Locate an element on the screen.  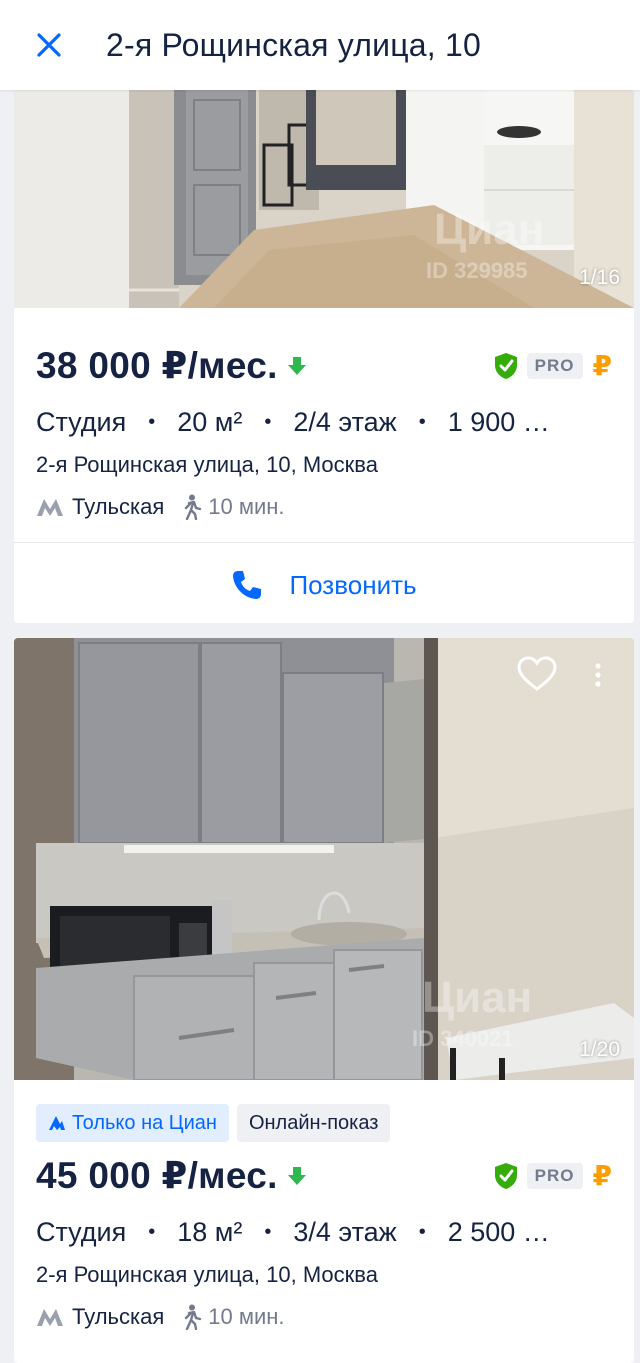
online-show-tag: Онлайн-показ is located at coordinates (313, 1123).